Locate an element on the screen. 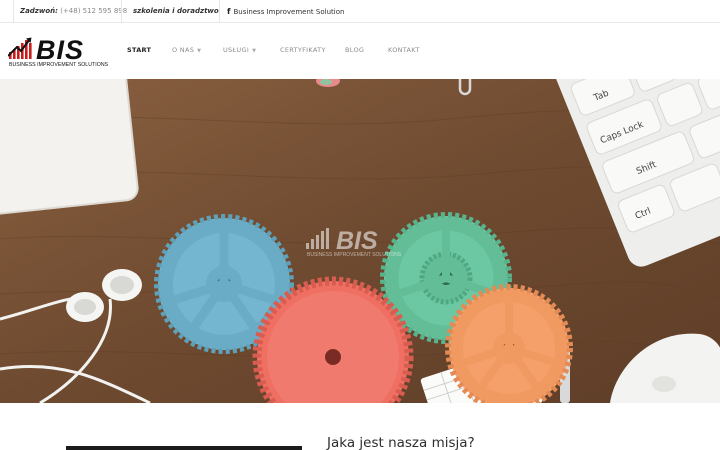  nav-o-nas-label: O NAS is located at coordinates (183, 50).